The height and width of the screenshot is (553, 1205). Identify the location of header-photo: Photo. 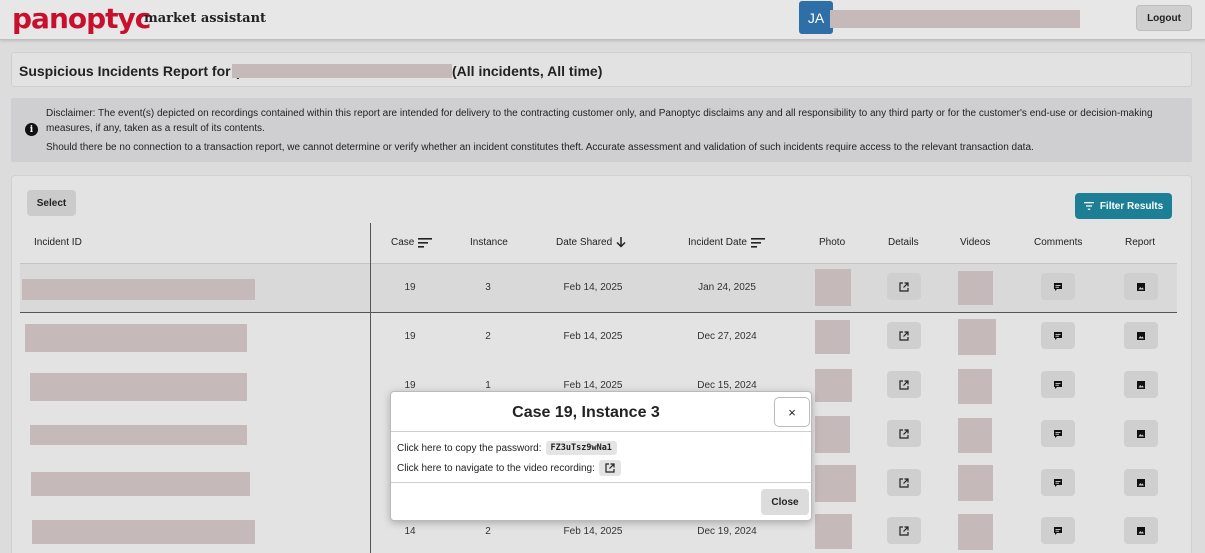
(832, 242).